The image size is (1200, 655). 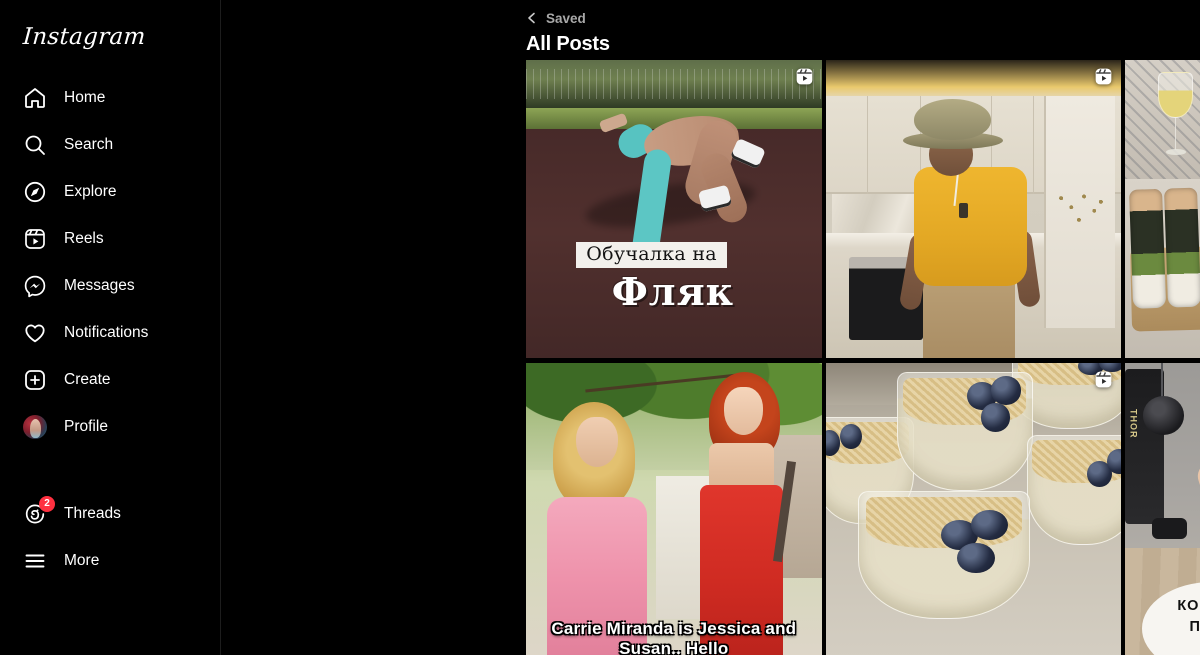 I want to click on threads-icon: 2, so click(x=38, y=511).